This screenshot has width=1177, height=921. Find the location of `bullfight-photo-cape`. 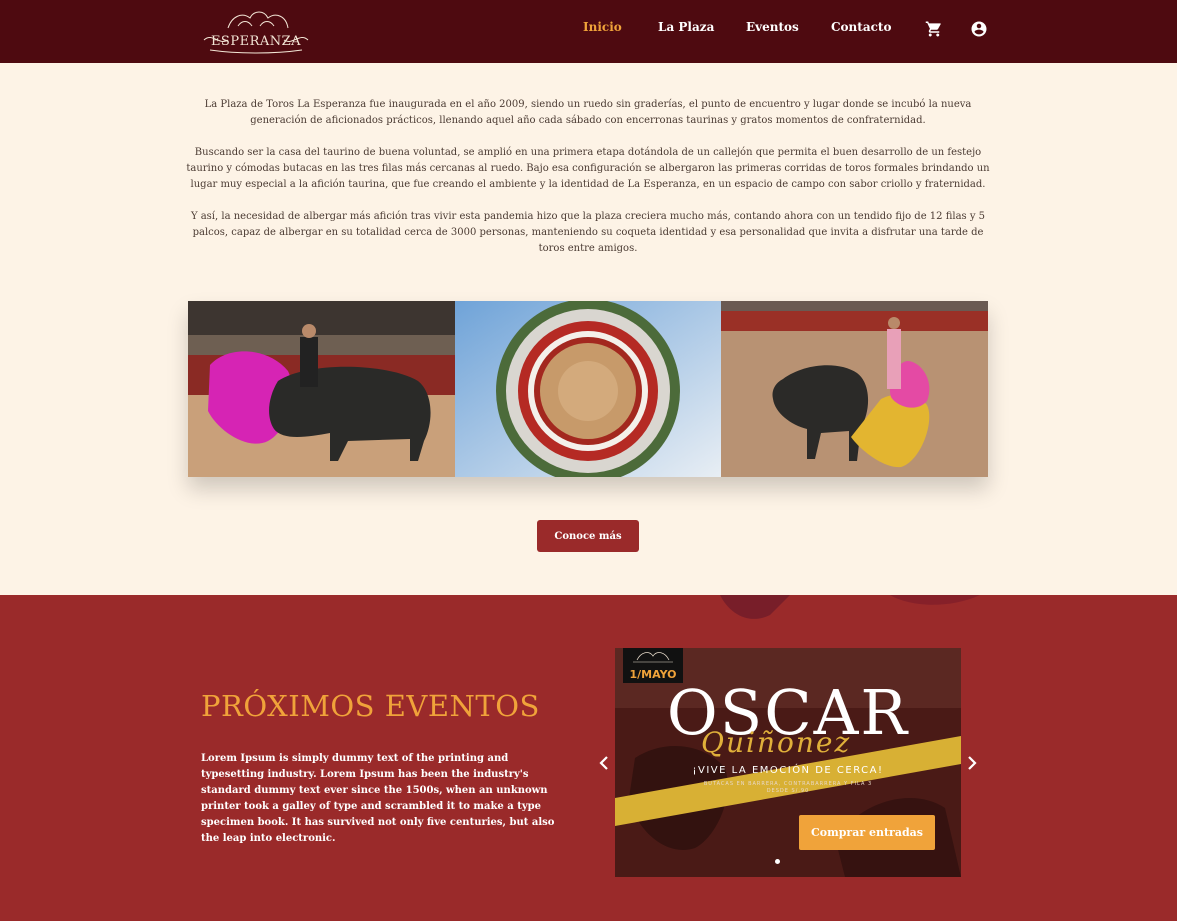

bullfight-photo-cape is located at coordinates (321, 389).